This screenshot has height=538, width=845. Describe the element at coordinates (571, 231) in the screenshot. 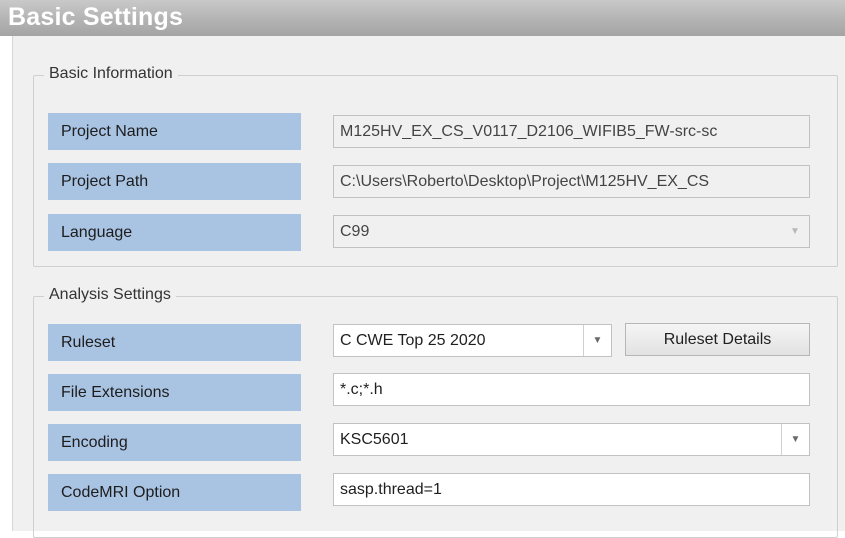

I see `language-select: C99 ▼` at that location.